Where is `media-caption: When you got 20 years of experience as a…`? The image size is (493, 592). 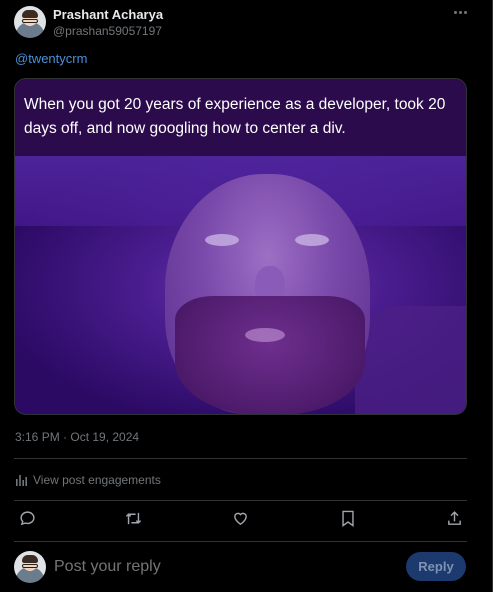
media-caption: When you got 20 years of experience as a… is located at coordinates (235, 116).